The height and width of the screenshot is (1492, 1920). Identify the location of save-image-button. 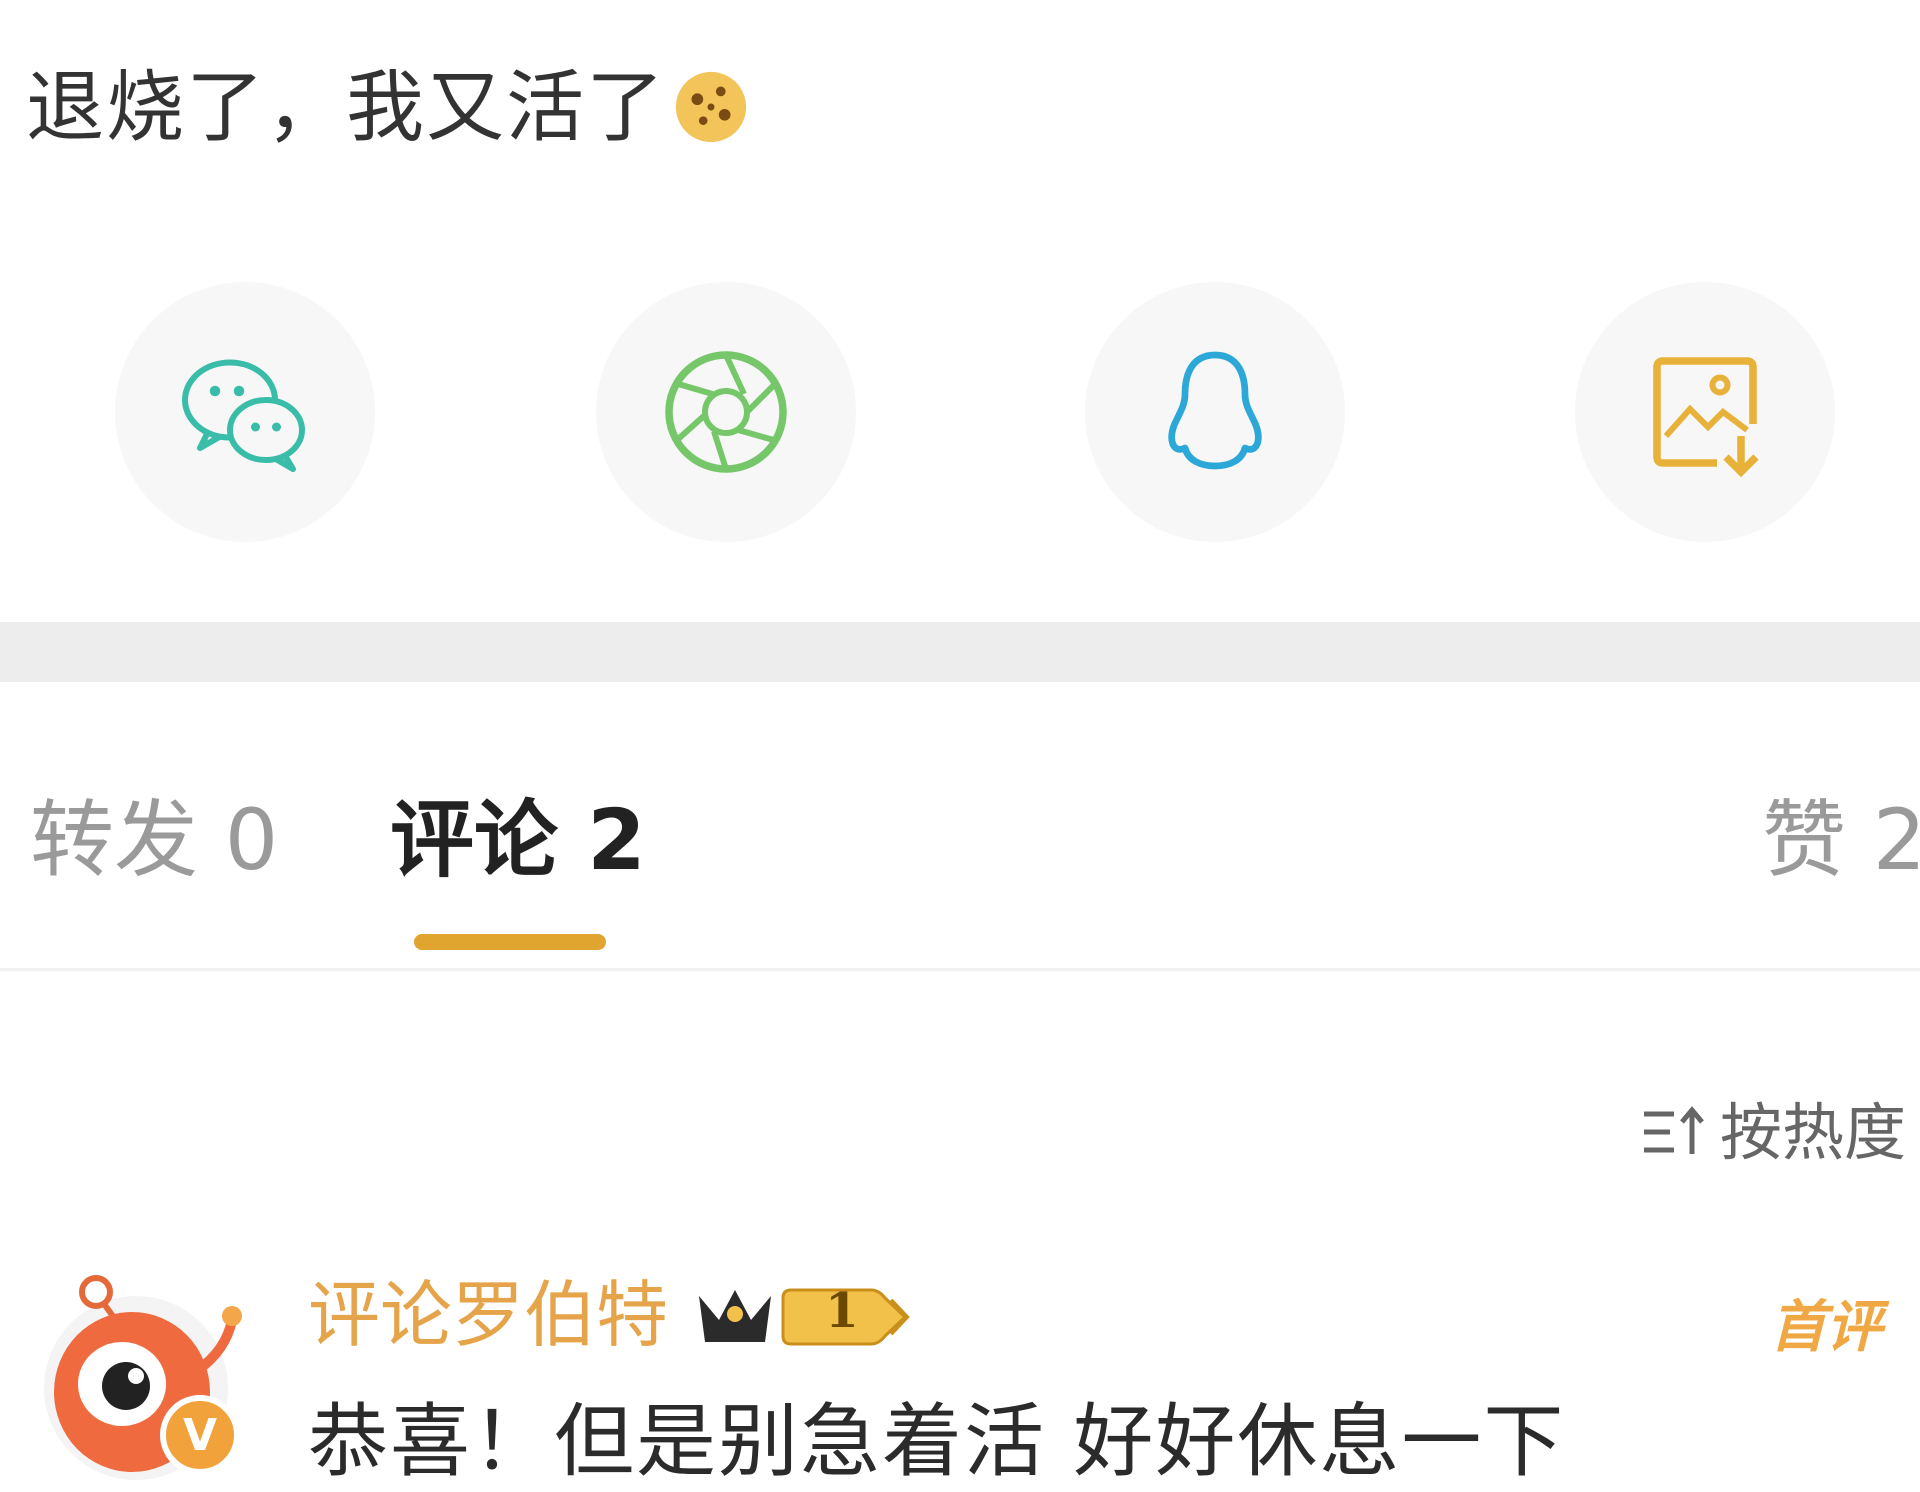
(1705, 412).